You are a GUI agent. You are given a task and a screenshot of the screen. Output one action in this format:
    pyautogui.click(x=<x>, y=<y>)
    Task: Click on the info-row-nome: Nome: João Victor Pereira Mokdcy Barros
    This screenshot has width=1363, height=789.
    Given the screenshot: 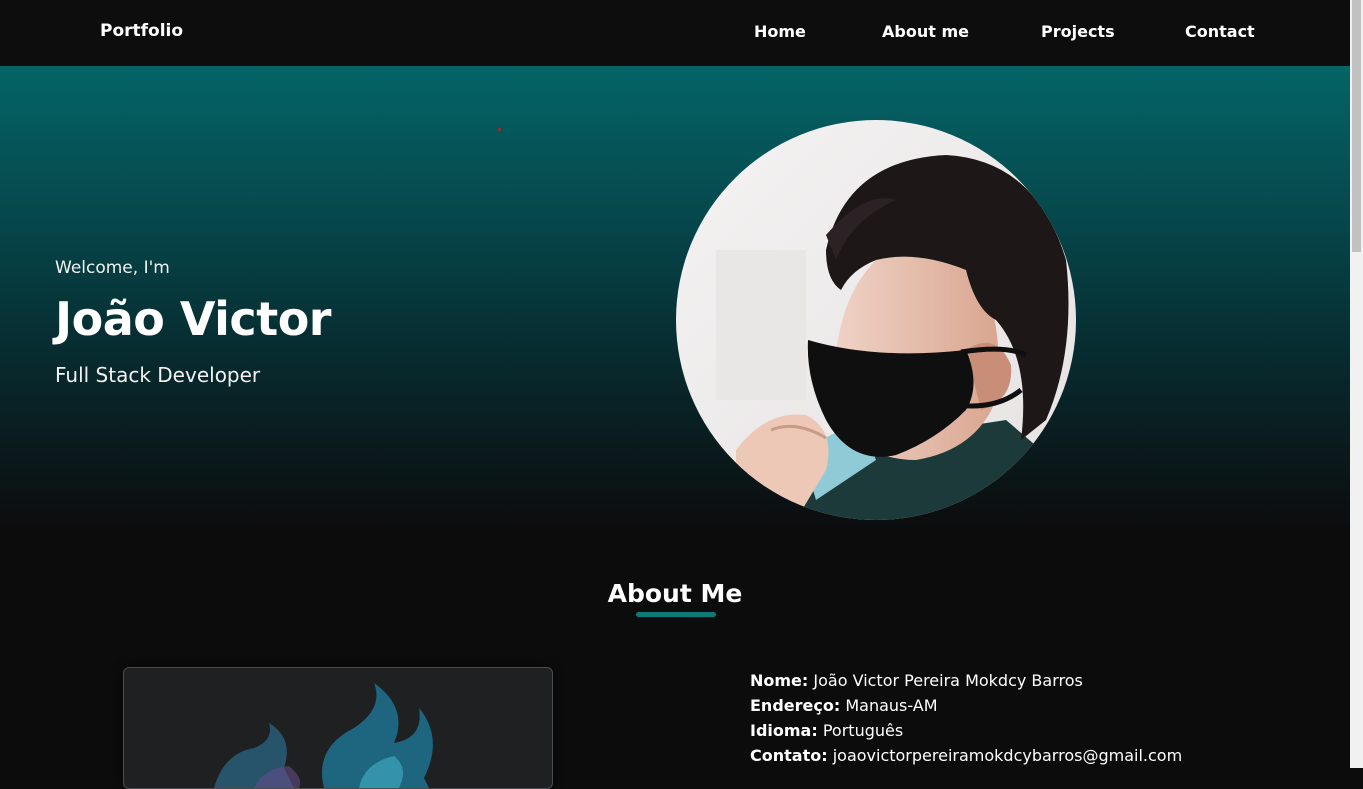 What is the action you would take?
    pyautogui.click(x=966, y=680)
    